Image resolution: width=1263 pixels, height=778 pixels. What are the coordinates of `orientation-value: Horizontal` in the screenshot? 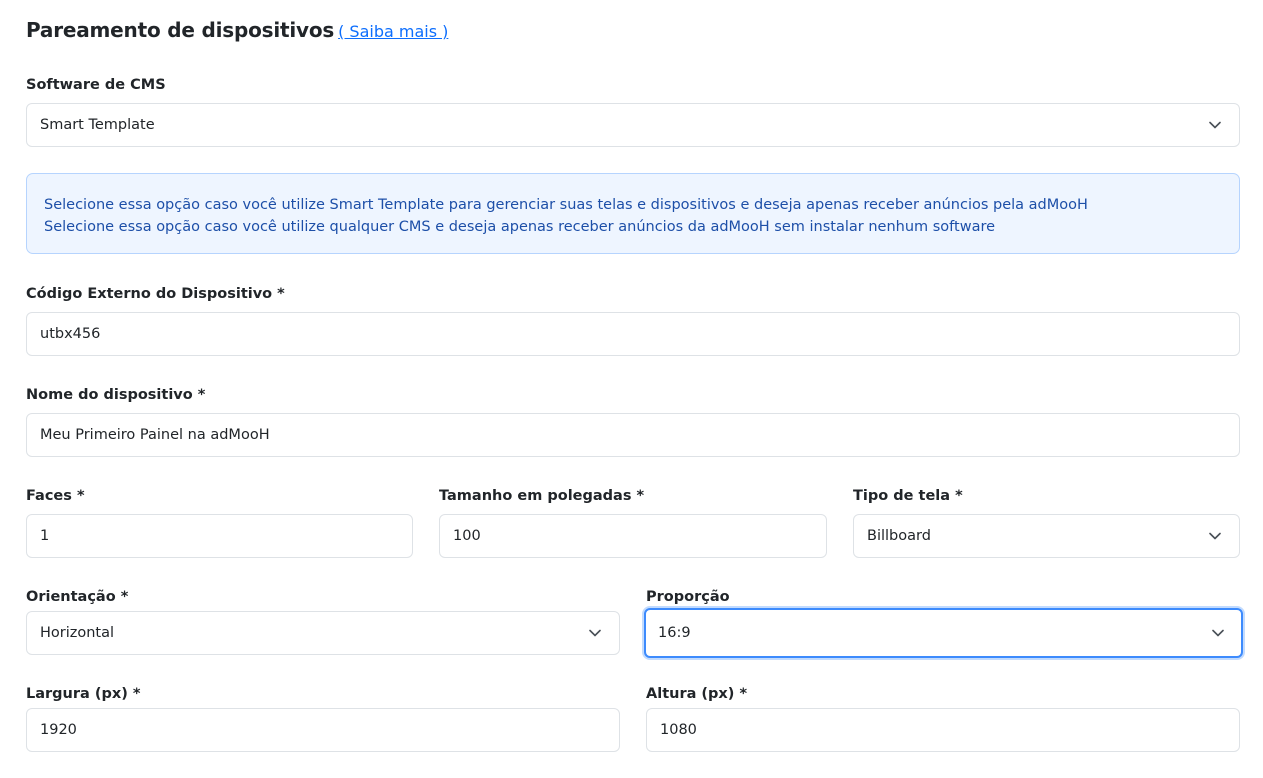 It's located at (77, 633).